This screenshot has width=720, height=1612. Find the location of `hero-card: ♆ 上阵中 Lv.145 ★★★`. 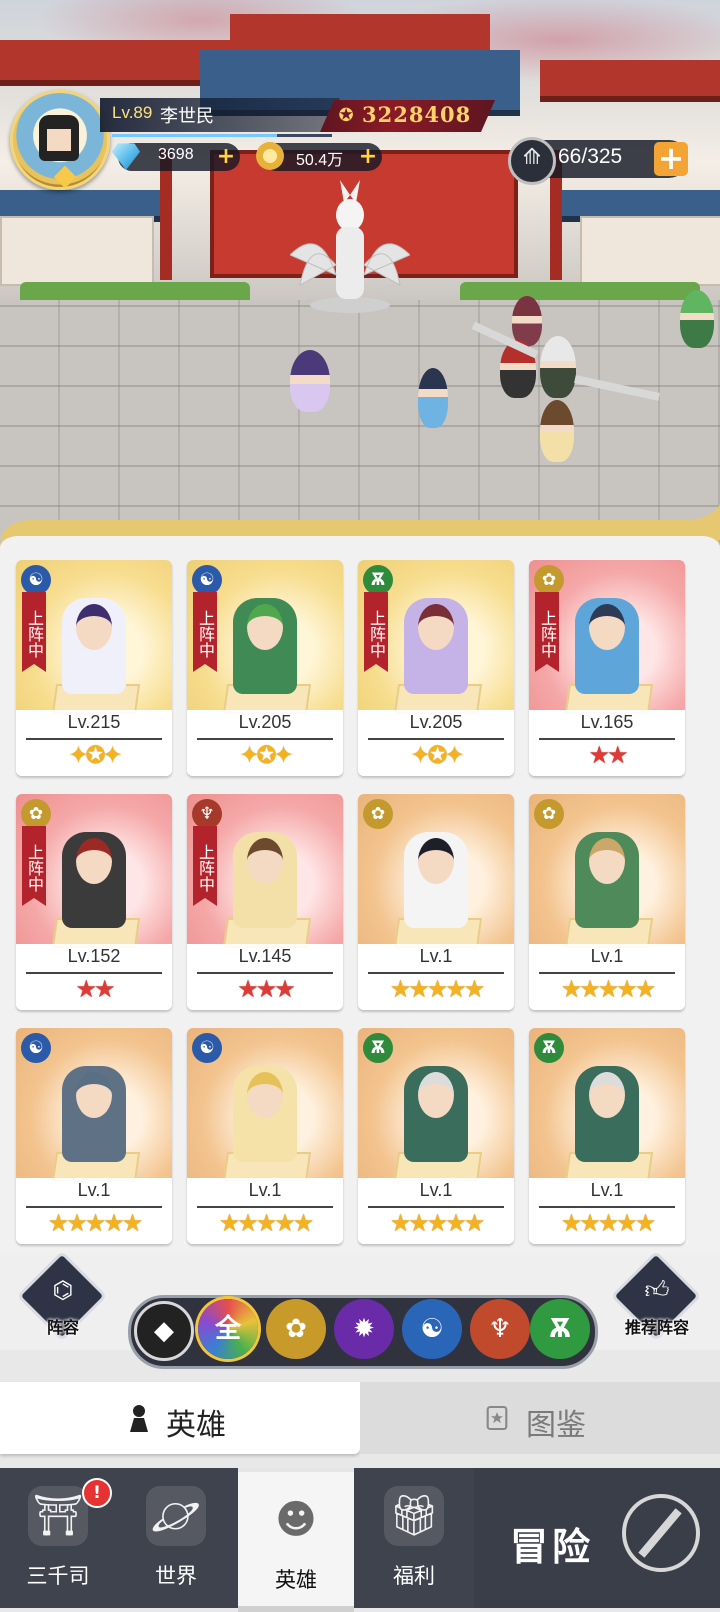

hero-card: ♆ 上阵中 Lv.145 ★★★ is located at coordinates (265, 902).